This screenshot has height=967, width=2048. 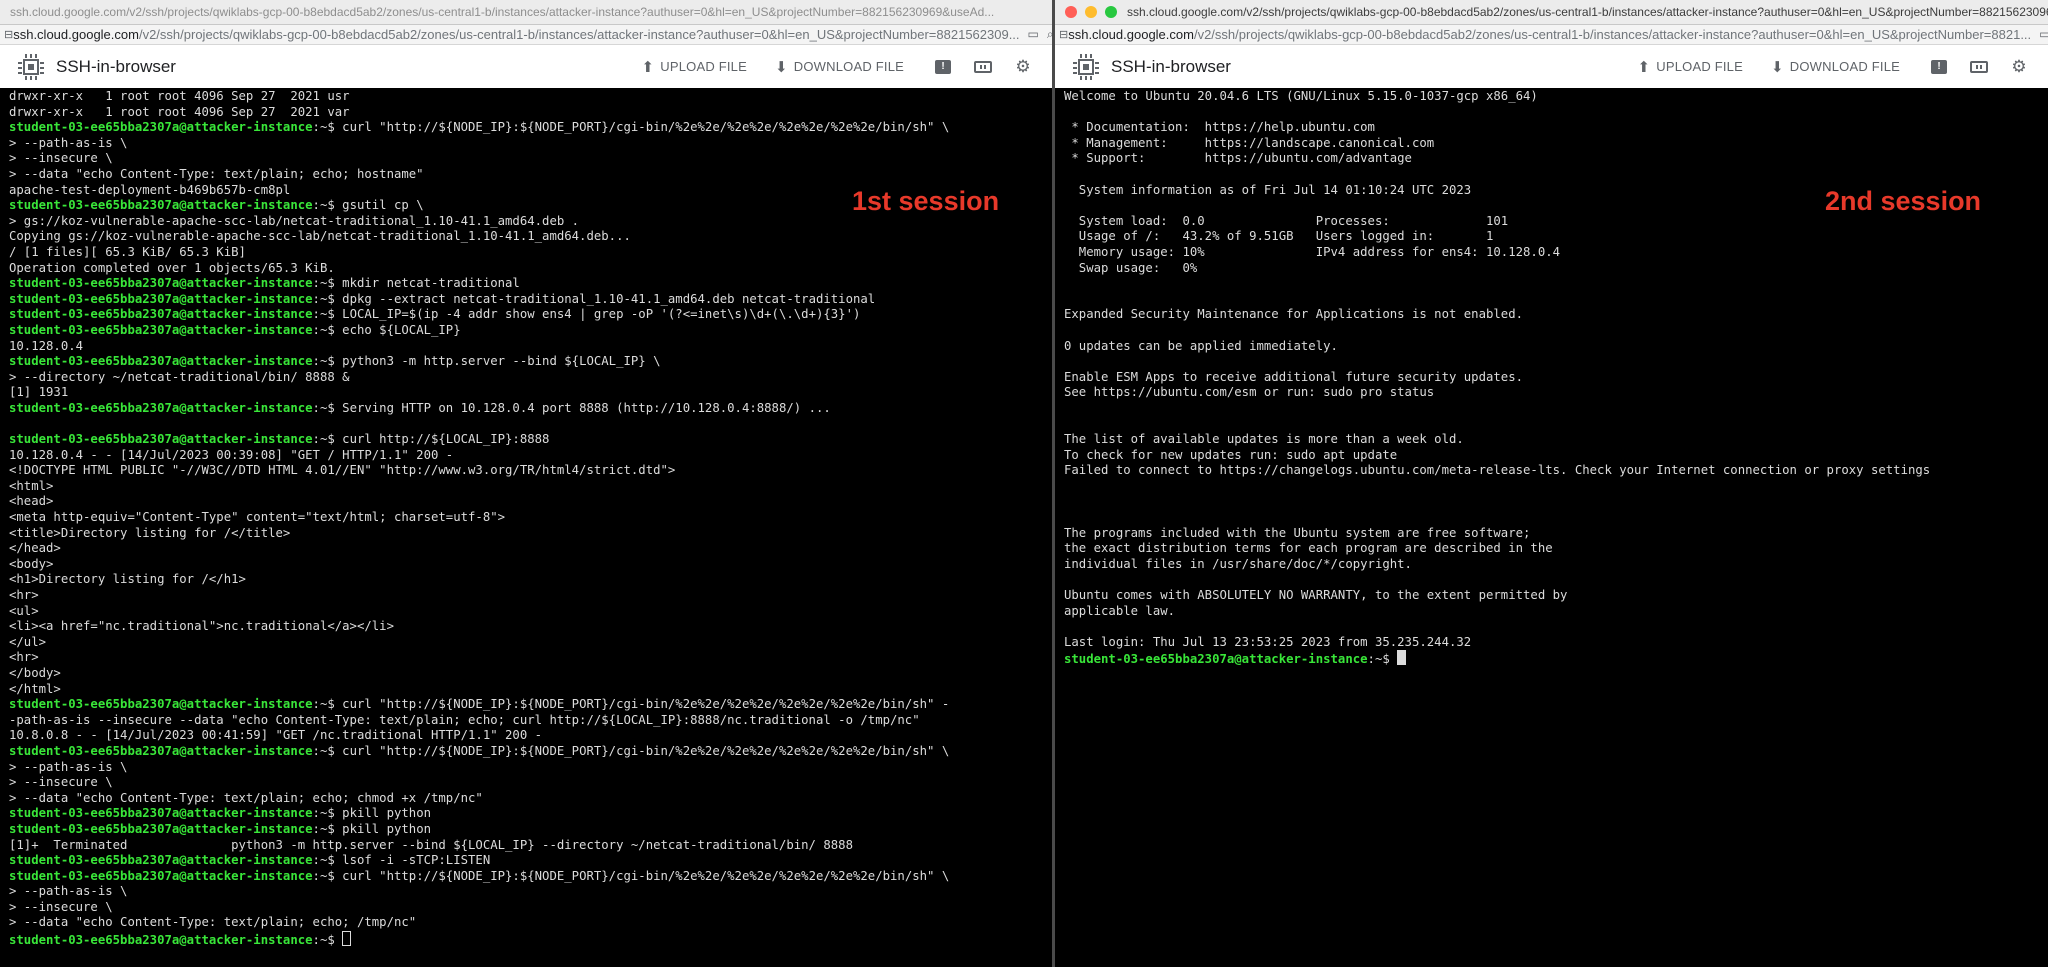 I want to click on feedback-icon: !, so click(x=943, y=66).